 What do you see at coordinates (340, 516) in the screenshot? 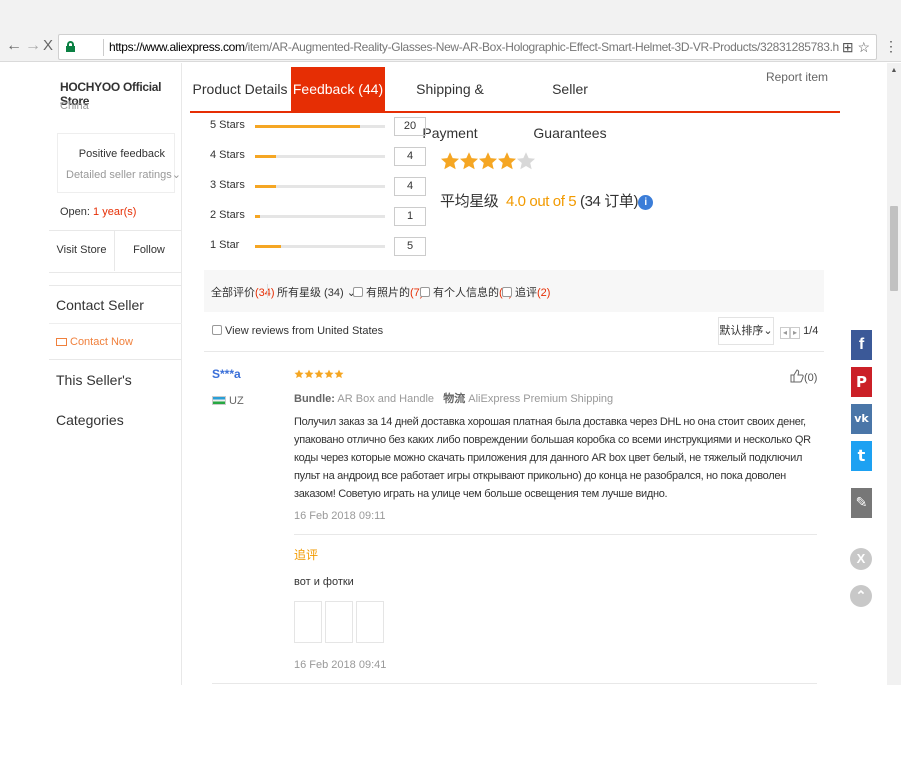
I see `review-date: 16 Feb 2018 09:11` at bounding box center [340, 516].